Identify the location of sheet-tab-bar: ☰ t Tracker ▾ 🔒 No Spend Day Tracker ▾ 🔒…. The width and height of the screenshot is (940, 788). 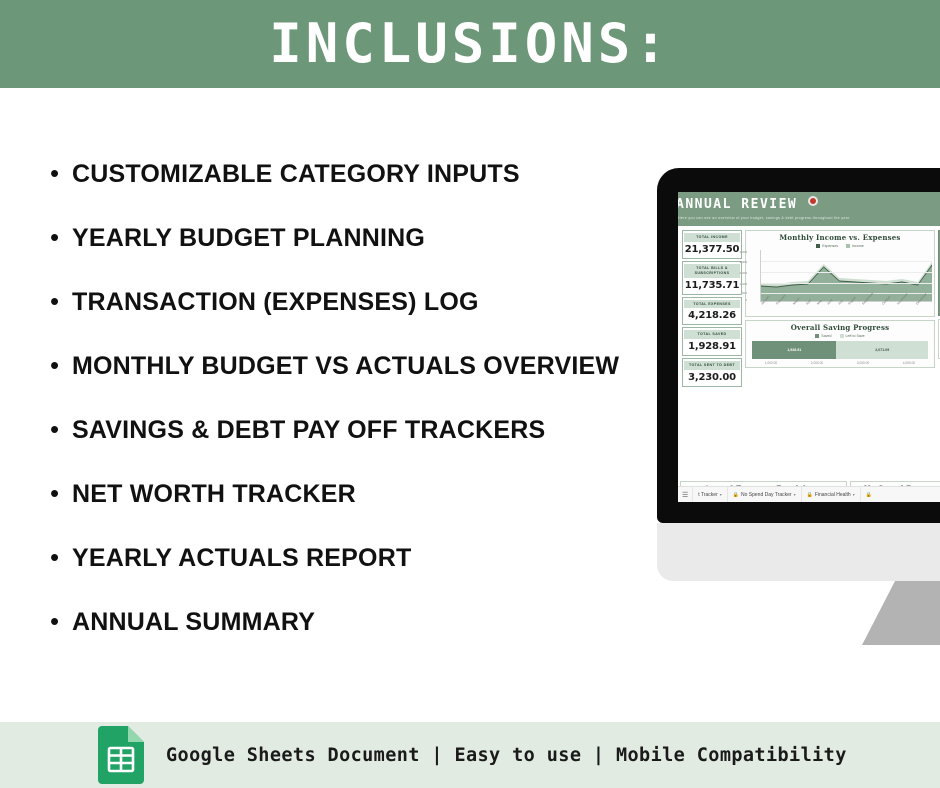
(809, 494).